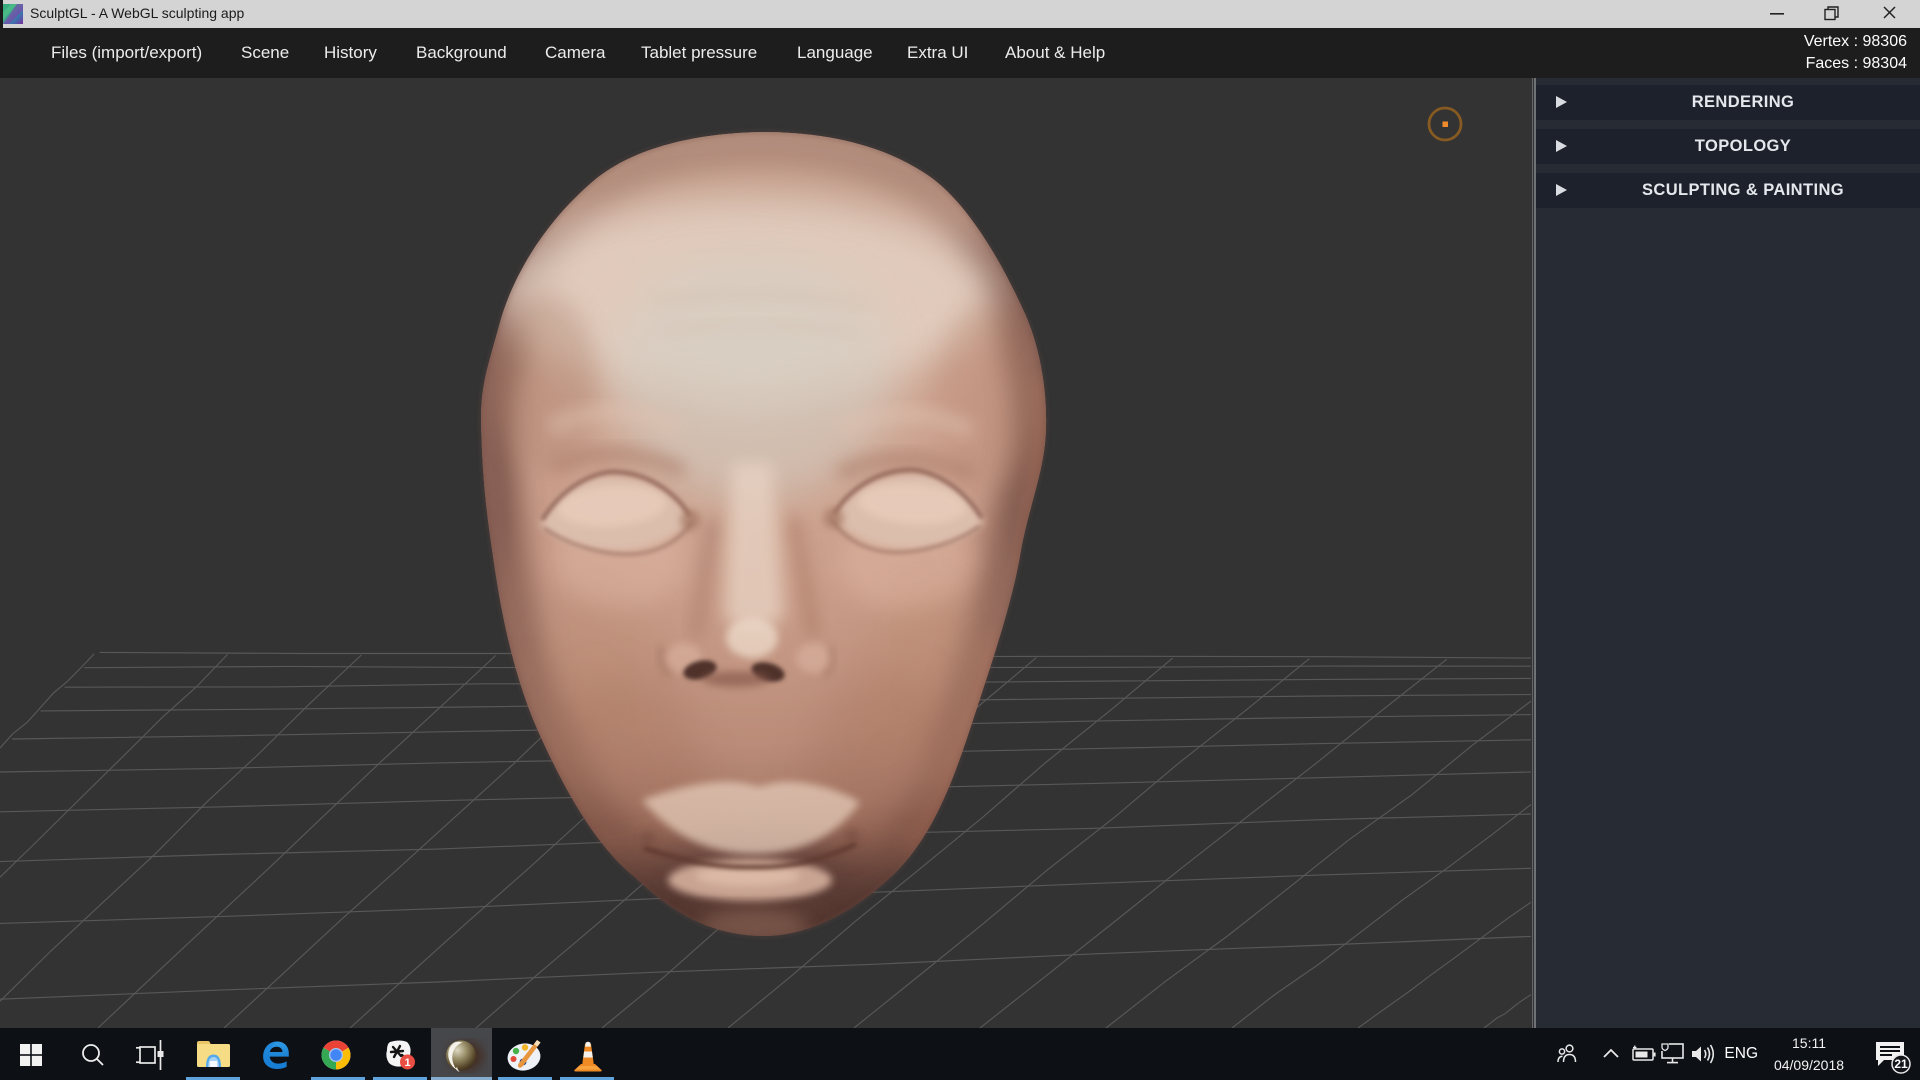 The height and width of the screenshot is (1080, 1920). What do you see at coordinates (1901, 1064) in the screenshot?
I see `svg-text: 21` at bounding box center [1901, 1064].